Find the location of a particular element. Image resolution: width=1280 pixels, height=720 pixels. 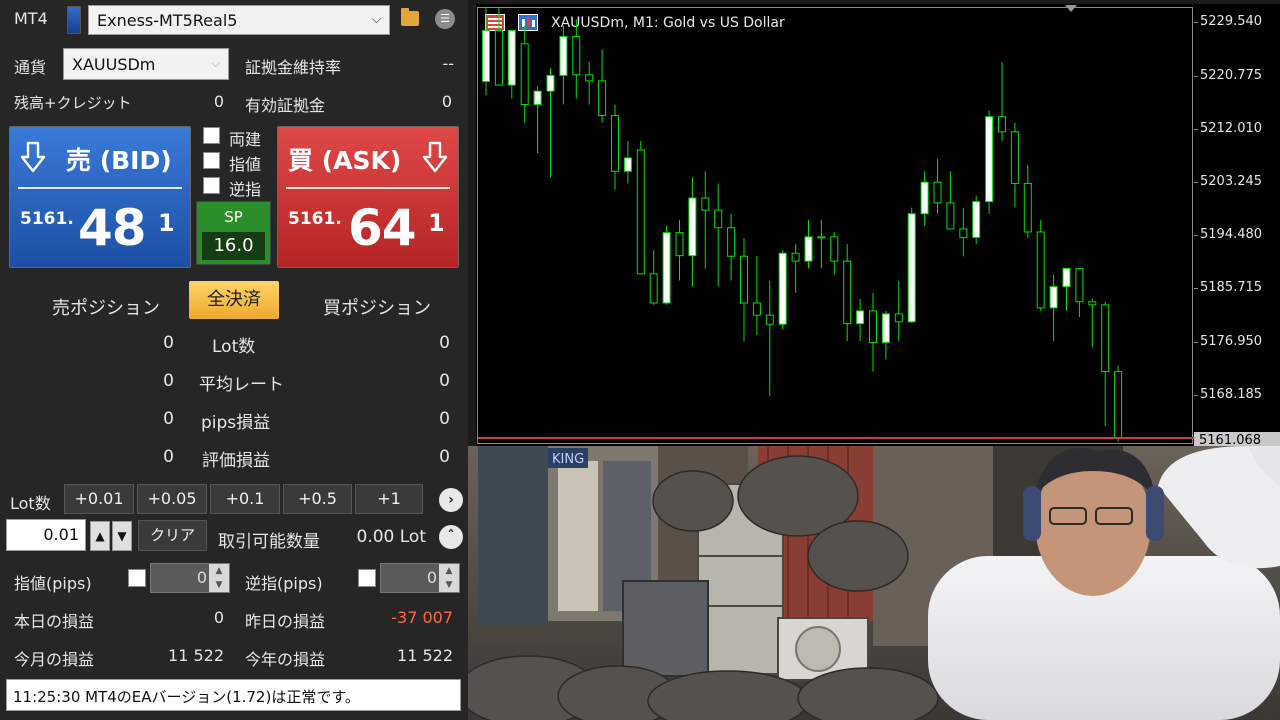

spread-value: 16.0 is located at coordinates (233, 246).